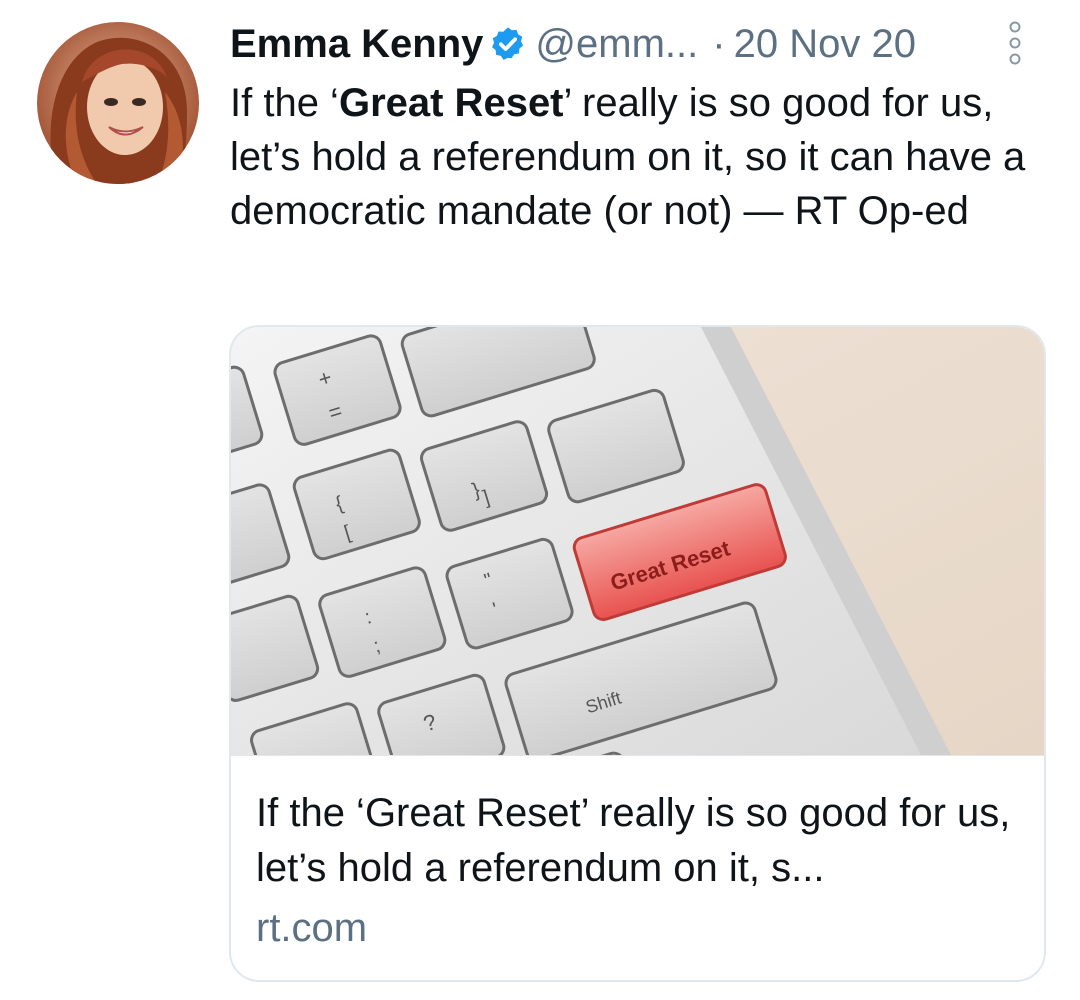 The width and height of the screenshot is (1080, 1000). I want to click on profile-photo-icon, so click(118, 103).